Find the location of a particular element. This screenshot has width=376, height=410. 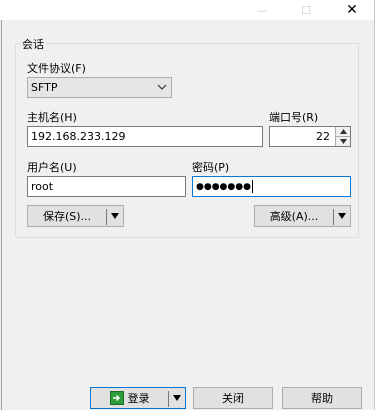

port-label: 端口号(R) is located at coordinates (294, 117).